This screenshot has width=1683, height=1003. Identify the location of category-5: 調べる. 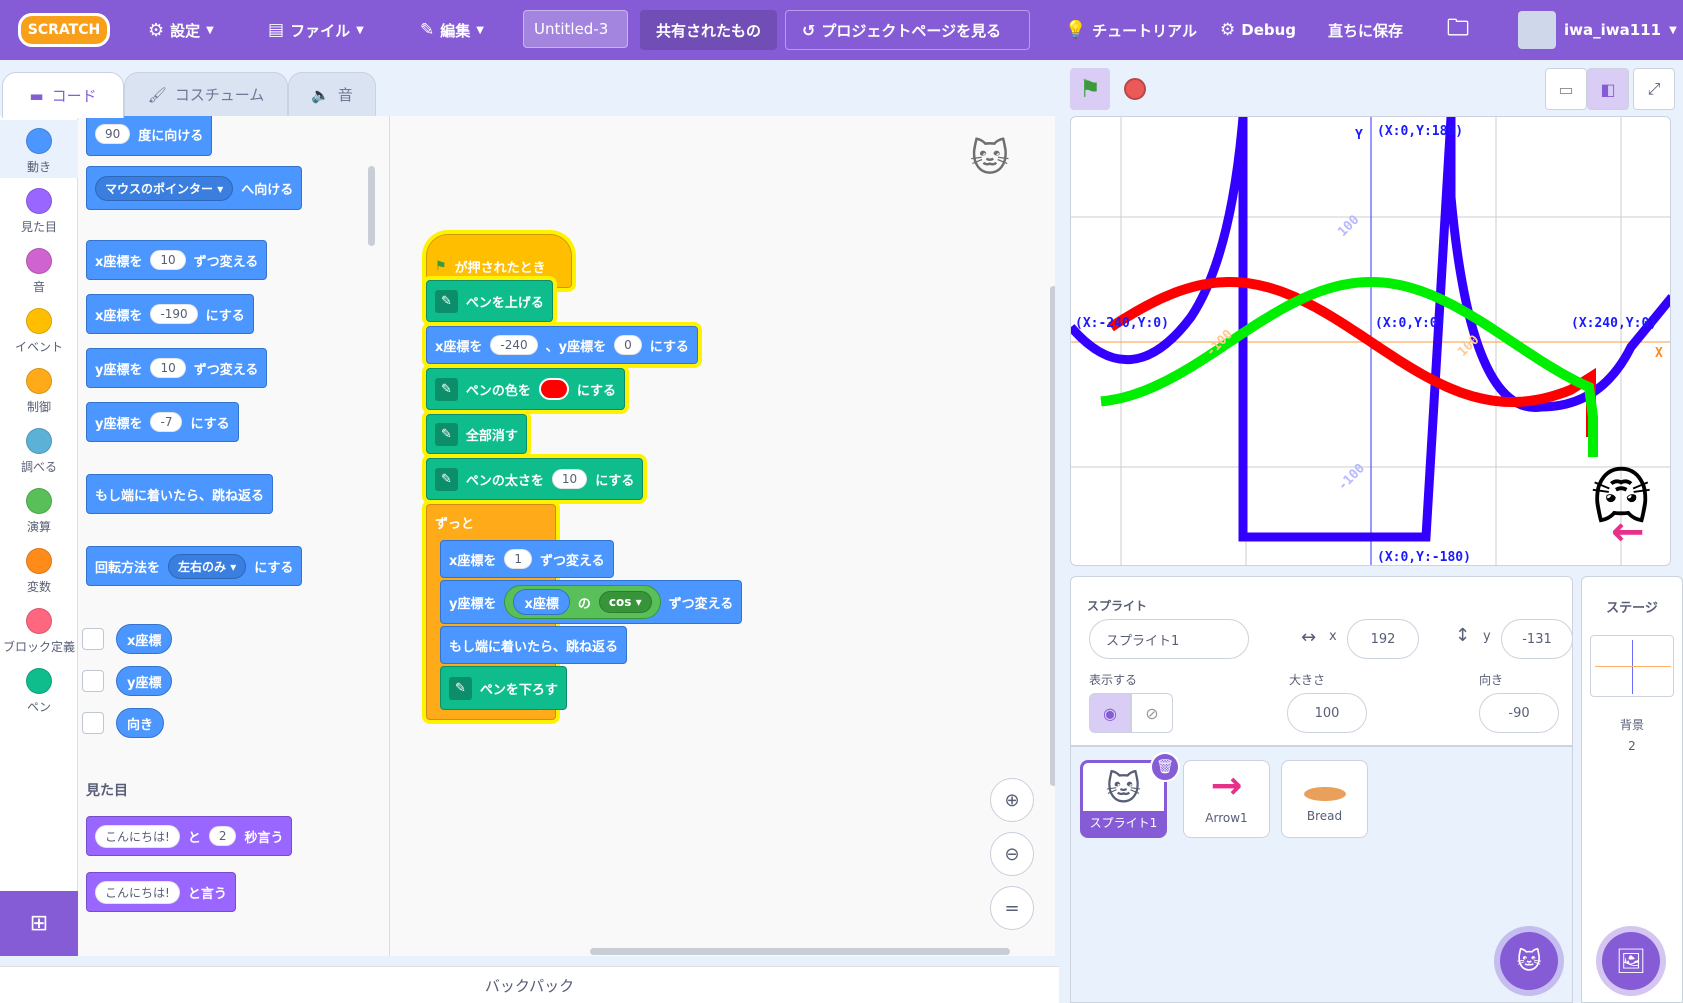
(39, 449).